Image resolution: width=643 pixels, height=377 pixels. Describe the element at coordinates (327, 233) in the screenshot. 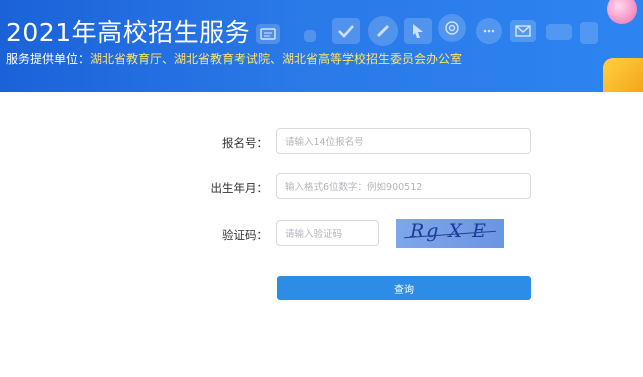

I see `captcha-input: 请输入验证码` at that location.